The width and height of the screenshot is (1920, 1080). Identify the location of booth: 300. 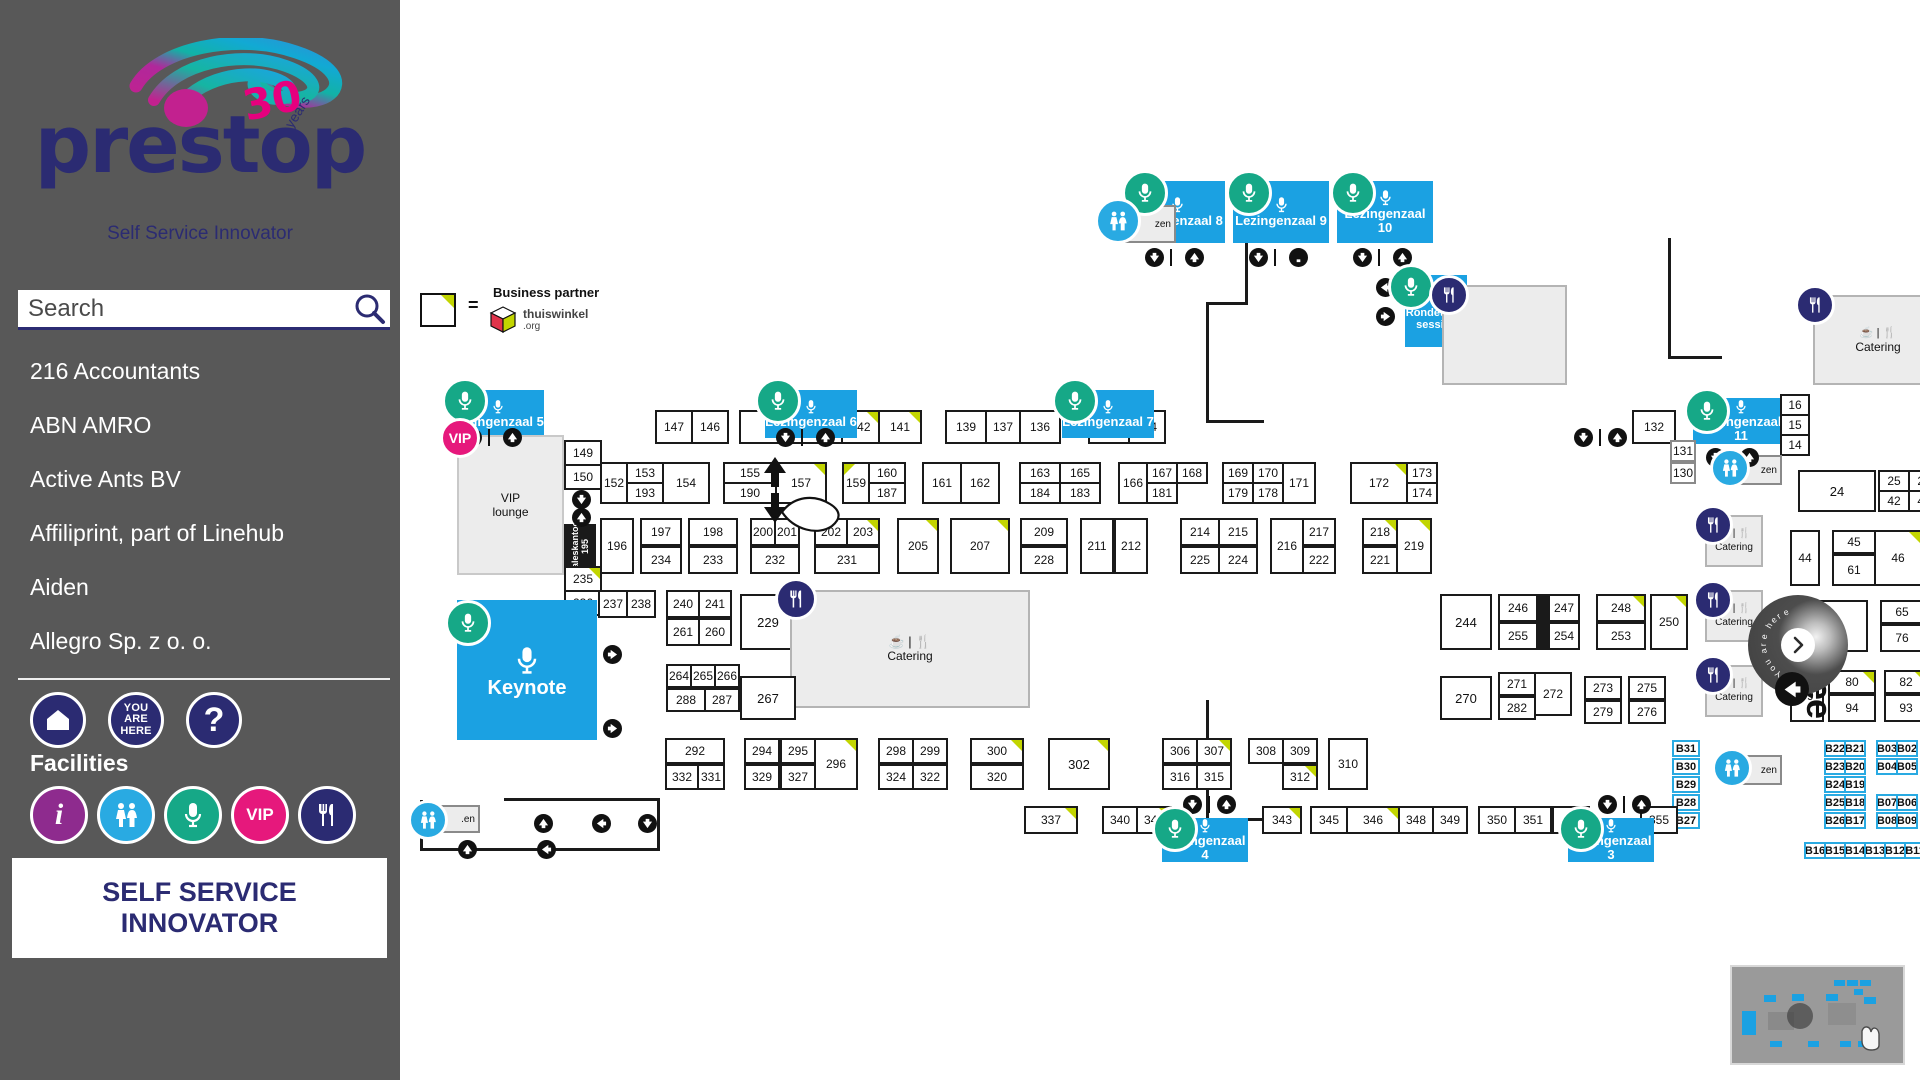
(997, 751).